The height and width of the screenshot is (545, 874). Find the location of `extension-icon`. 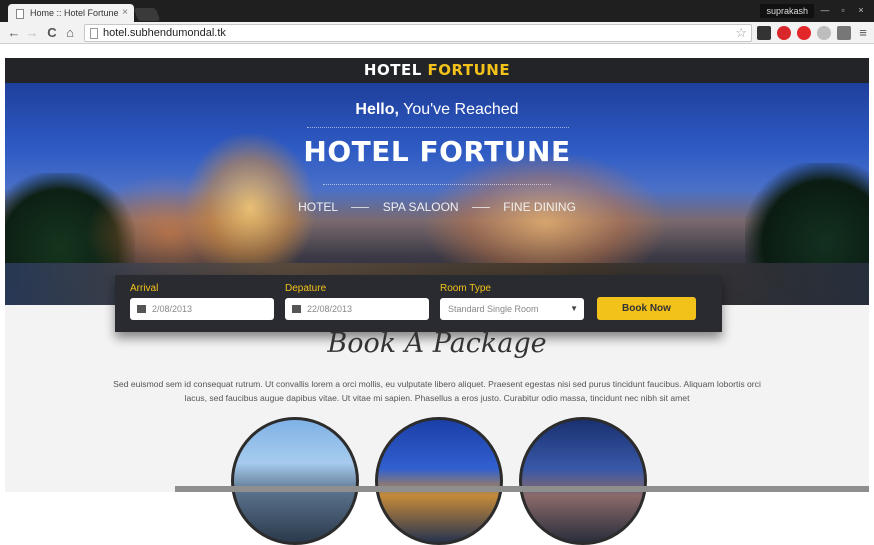

extension-icon is located at coordinates (764, 33).